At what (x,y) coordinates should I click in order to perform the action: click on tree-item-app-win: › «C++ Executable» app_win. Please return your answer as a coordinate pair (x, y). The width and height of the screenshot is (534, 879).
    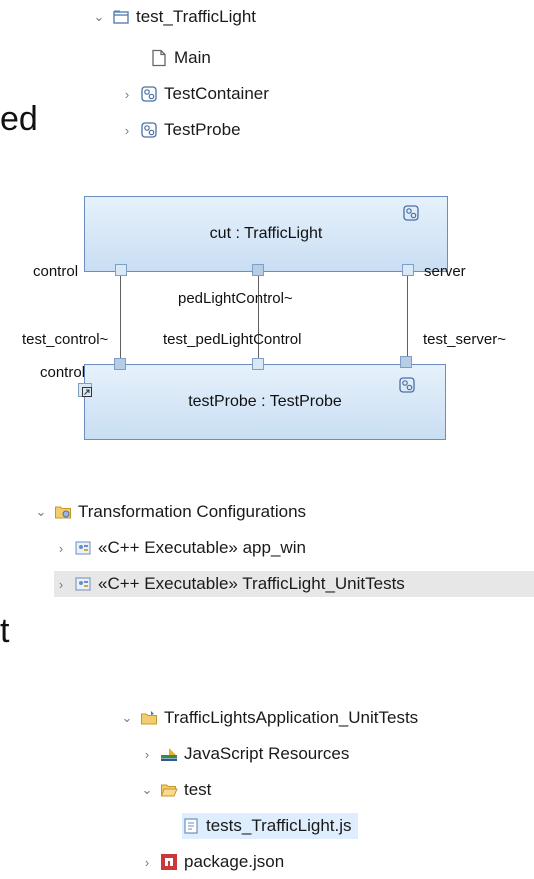
    Looking at the image, I should click on (180, 548).